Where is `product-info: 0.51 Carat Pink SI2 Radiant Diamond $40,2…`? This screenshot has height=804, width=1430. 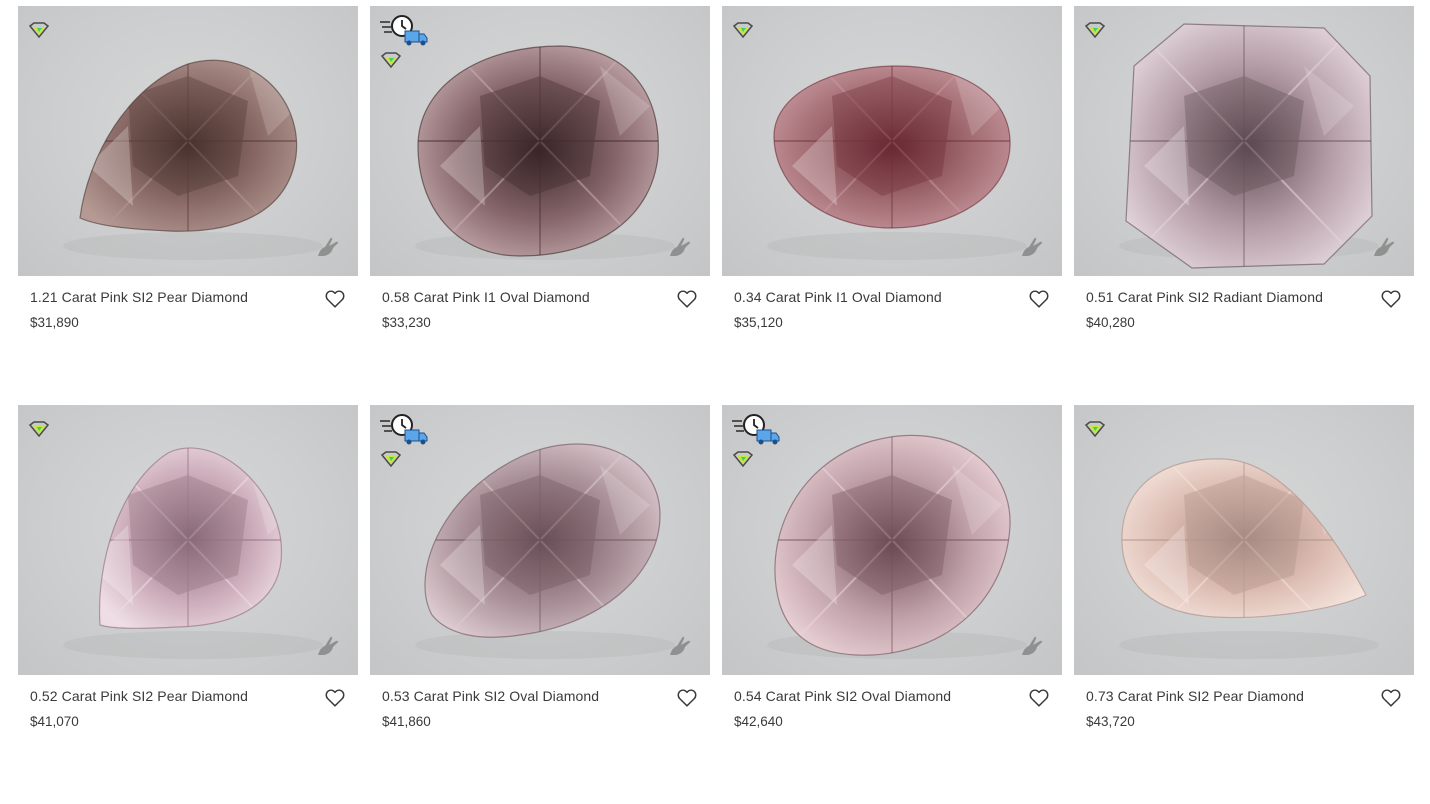
product-info: 0.51 Carat Pink SI2 Radiant Diamond $40,2… is located at coordinates (1244, 304).